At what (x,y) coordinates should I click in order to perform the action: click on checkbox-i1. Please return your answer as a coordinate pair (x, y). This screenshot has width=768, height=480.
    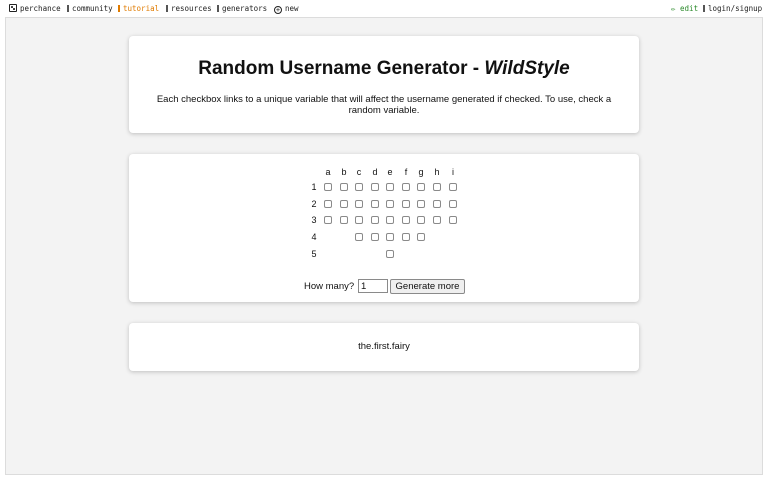
    Looking at the image, I should click on (453, 187).